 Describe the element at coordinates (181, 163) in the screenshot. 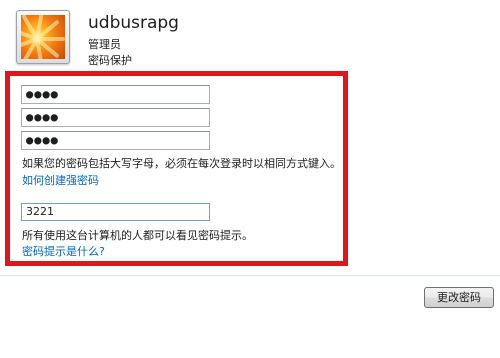

I see `caps-warning-text: 如果您的密码包括大写字母，必须在每次登录时以相同方式键入。` at that location.